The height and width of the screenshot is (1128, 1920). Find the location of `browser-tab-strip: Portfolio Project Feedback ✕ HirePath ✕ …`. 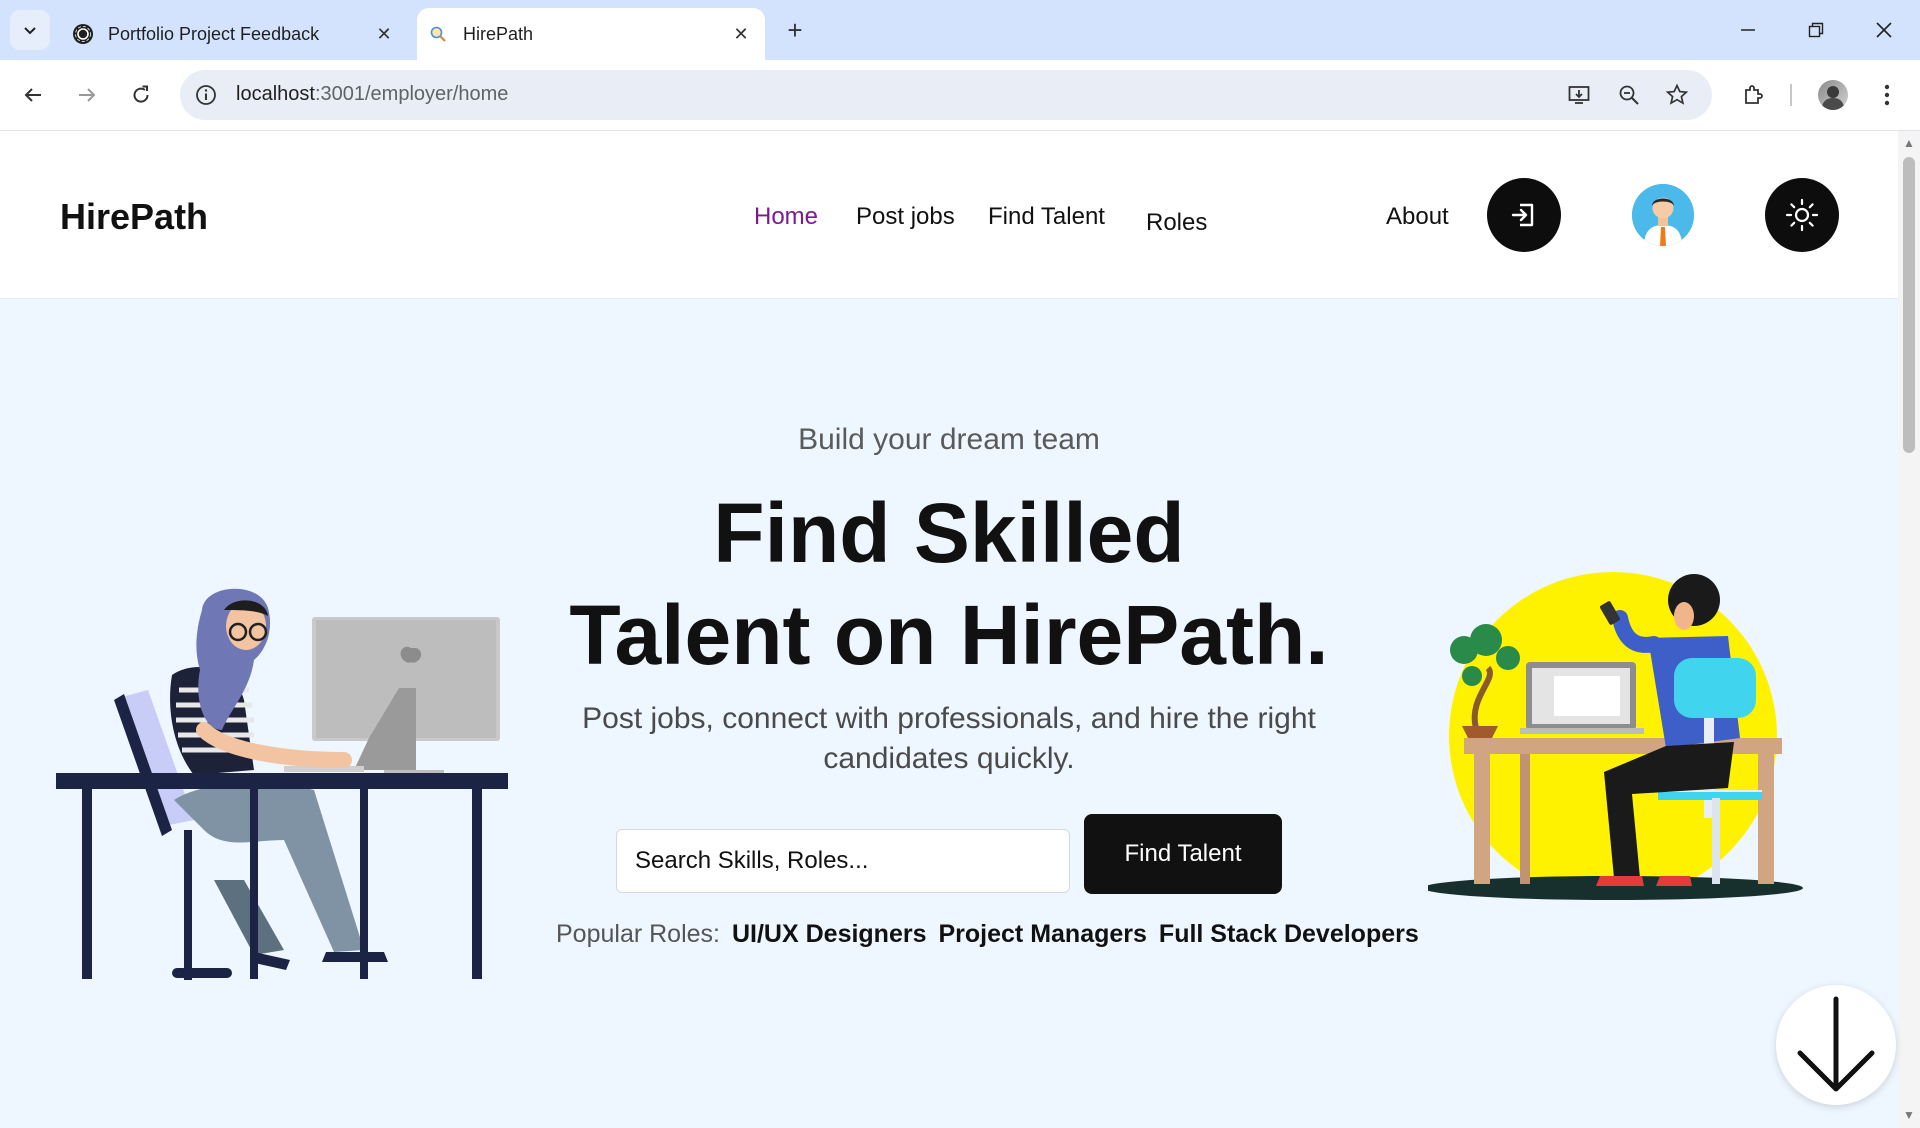

browser-tab-strip: Portfolio Project Feedback ✕ HirePath ✕ … is located at coordinates (960, 30).